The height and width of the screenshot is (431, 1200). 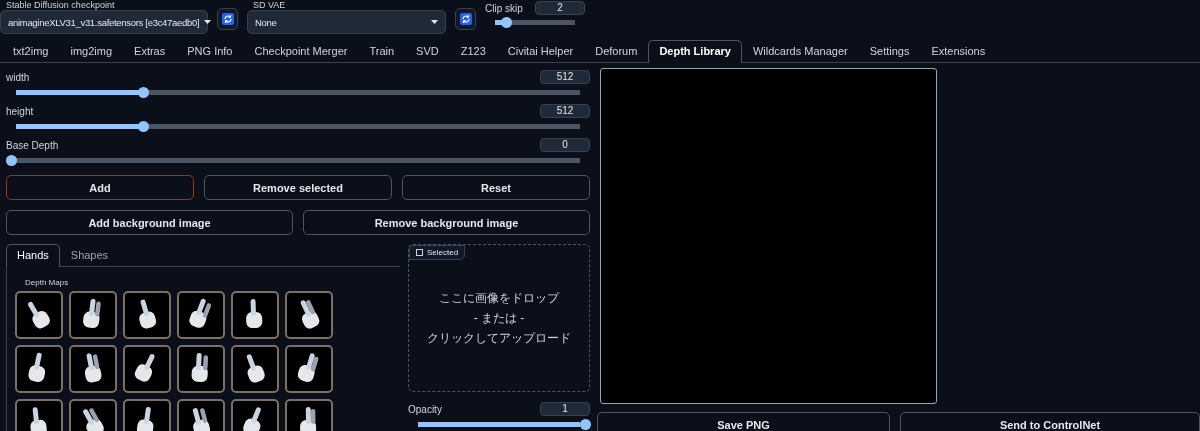 What do you see at coordinates (1050, 421) in the screenshot?
I see `canvas-button: Send to ControlNet` at bounding box center [1050, 421].